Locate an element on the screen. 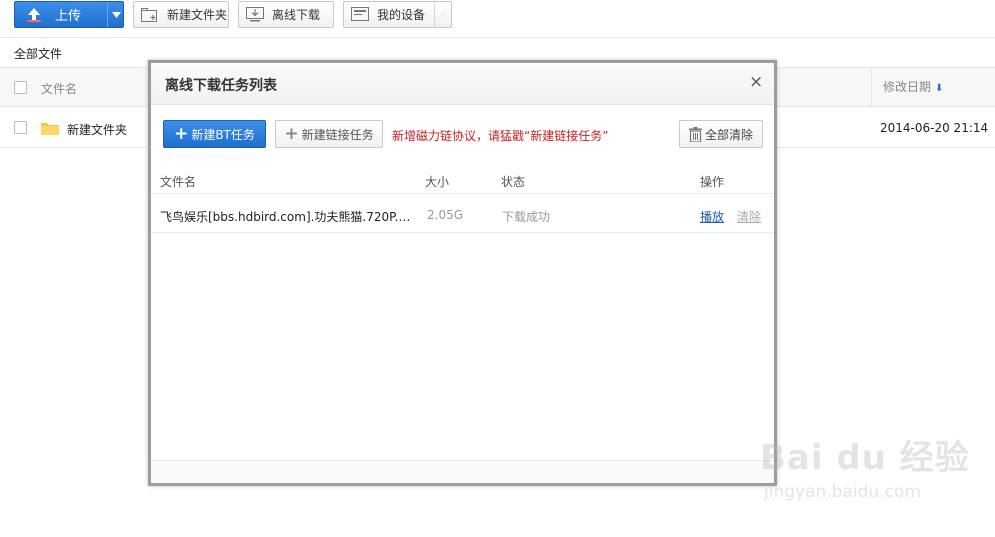  my-devices-button: 我的设备 is located at coordinates (397, 14).